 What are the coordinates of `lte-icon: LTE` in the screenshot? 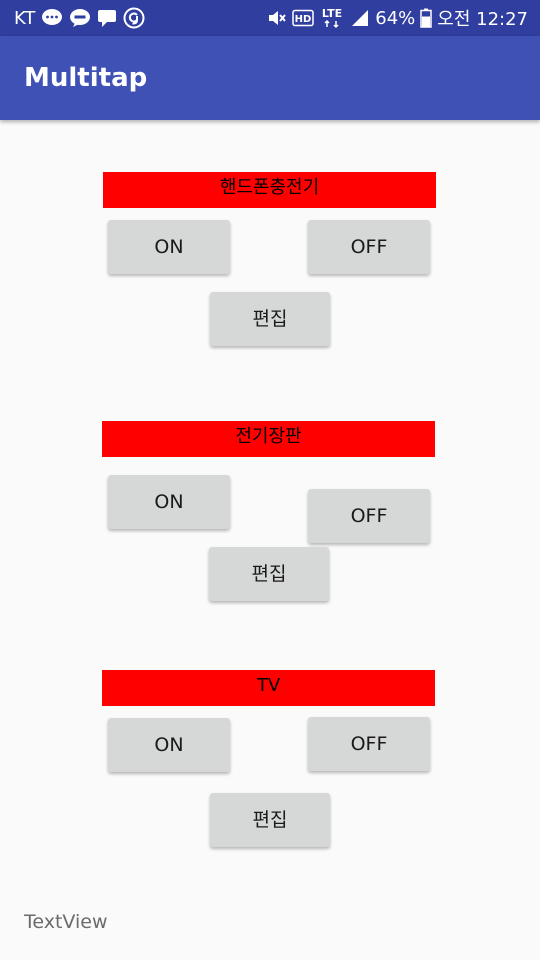 It's located at (332, 18).